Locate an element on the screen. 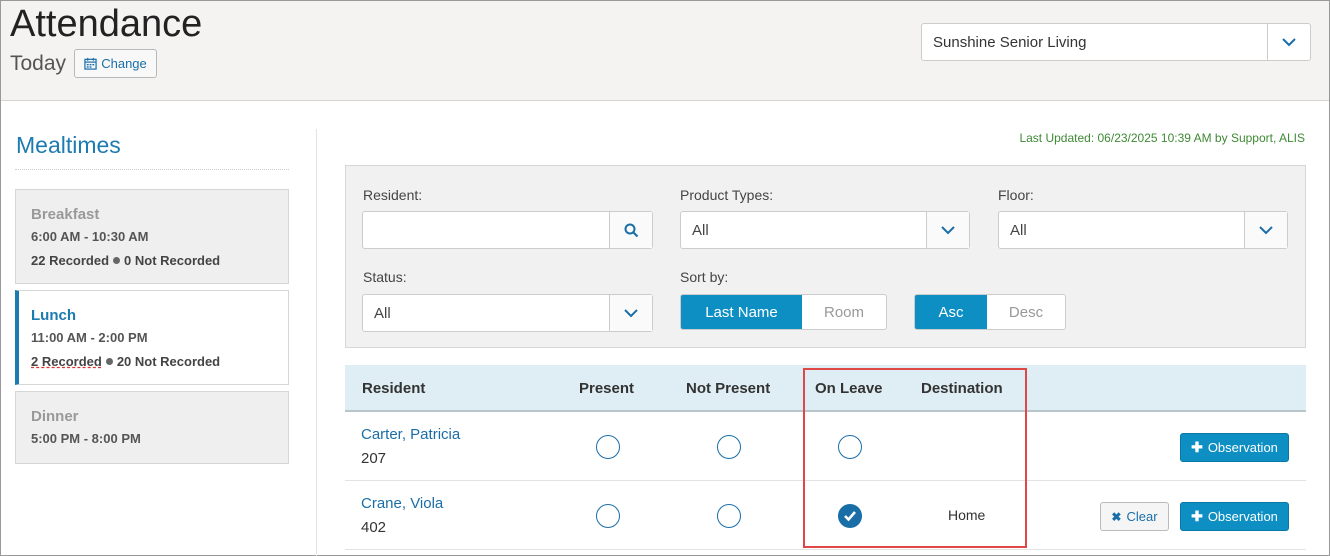  resident-room: 207 is located at coordinates (374, 458).